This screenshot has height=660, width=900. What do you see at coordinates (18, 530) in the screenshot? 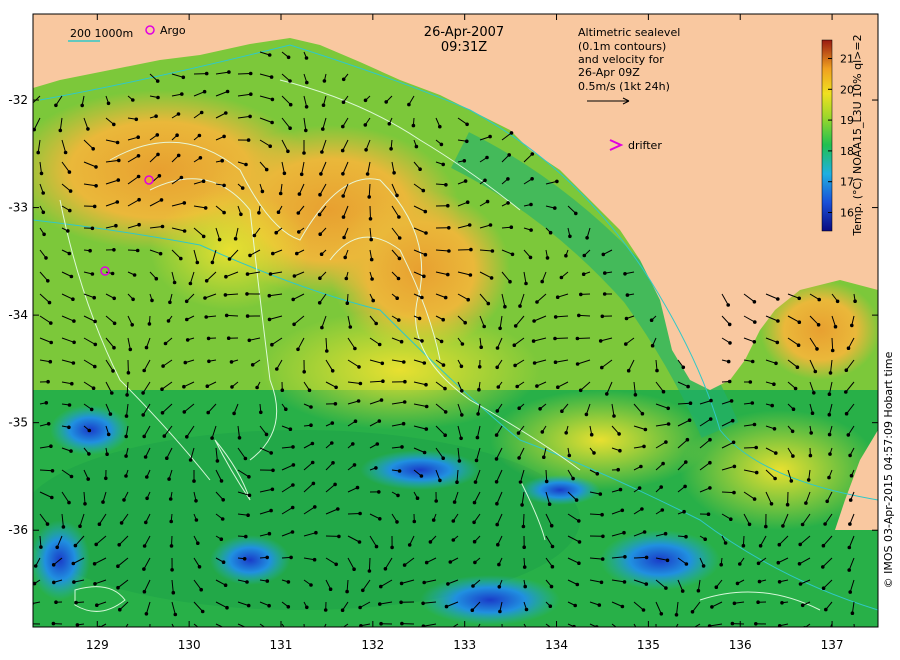
I see `lat-tick-label: -36` at bounding box center [18, 530].